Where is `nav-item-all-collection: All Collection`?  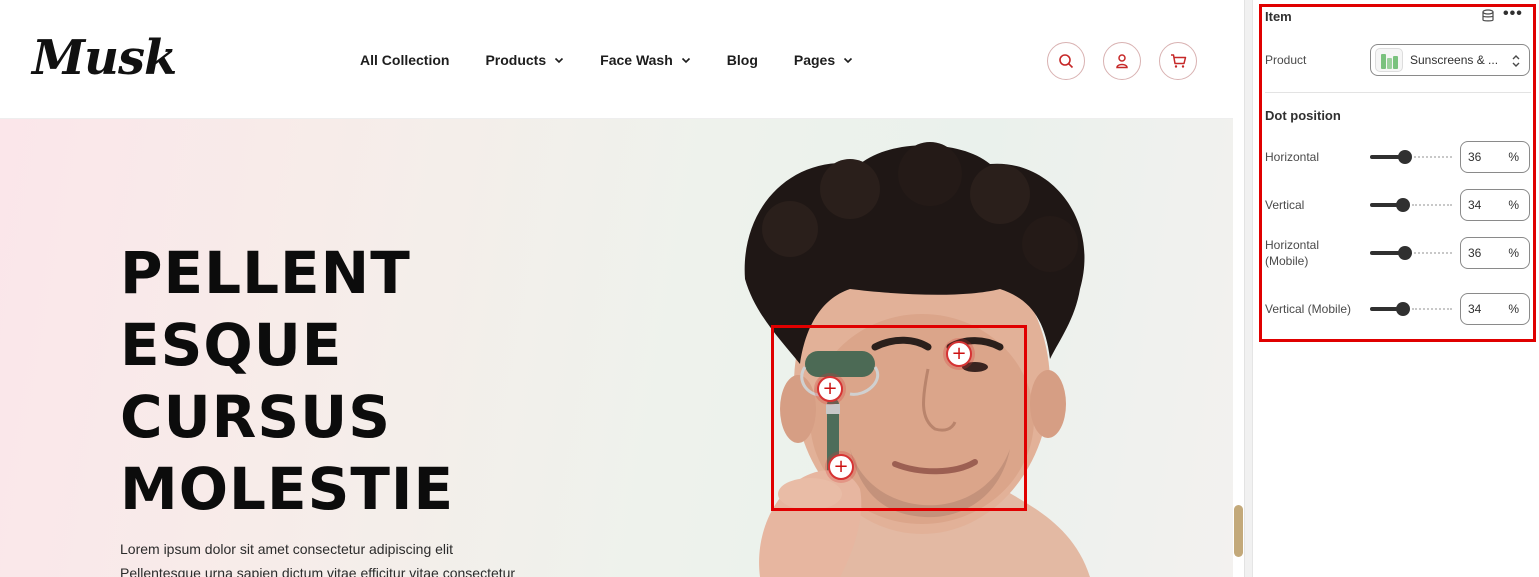 nav-item-all-collection: All Collection is located at coordinates (404, 60).